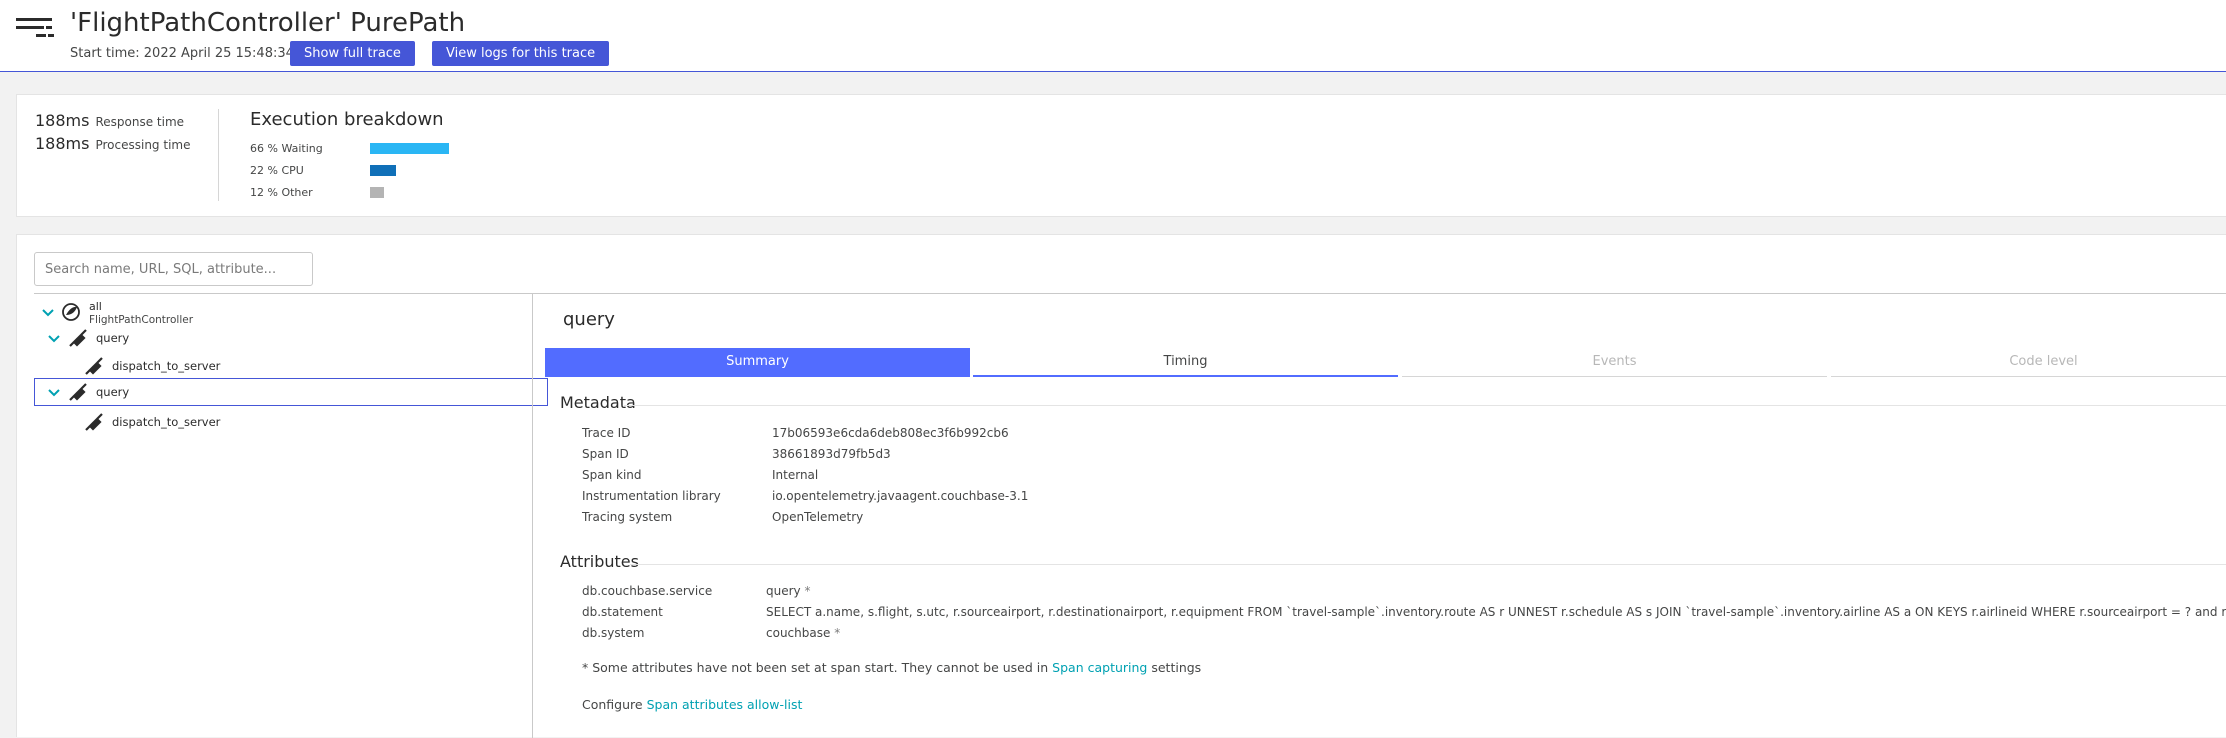  Describe the element at coordinates (725, 704) in the screenshot. I see `allow-list-link: Span attributes allow-list` at that location.